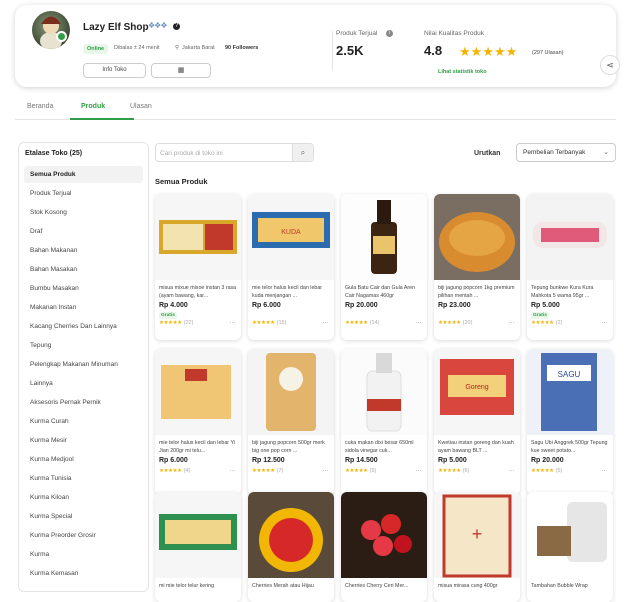  I want to click on shop-stats-link: Lihat statistik toko, so click(462, 72).